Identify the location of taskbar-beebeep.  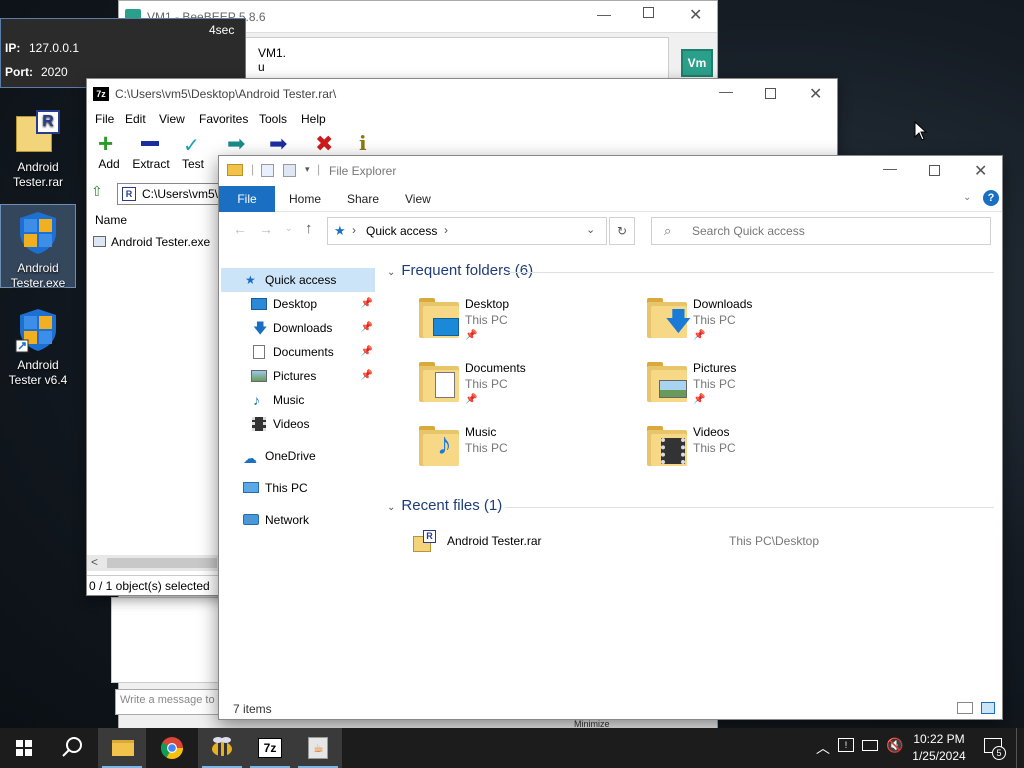
(222, 748).